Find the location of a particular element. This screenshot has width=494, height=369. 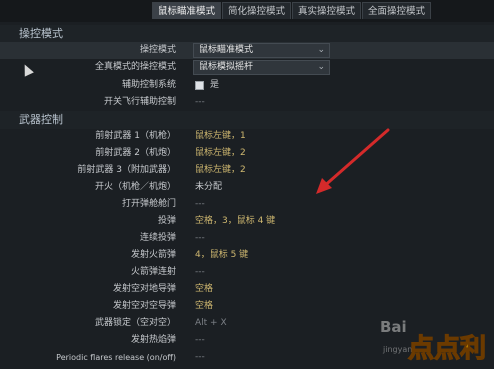

annotation-arrow is located at coordinates (353, 161).